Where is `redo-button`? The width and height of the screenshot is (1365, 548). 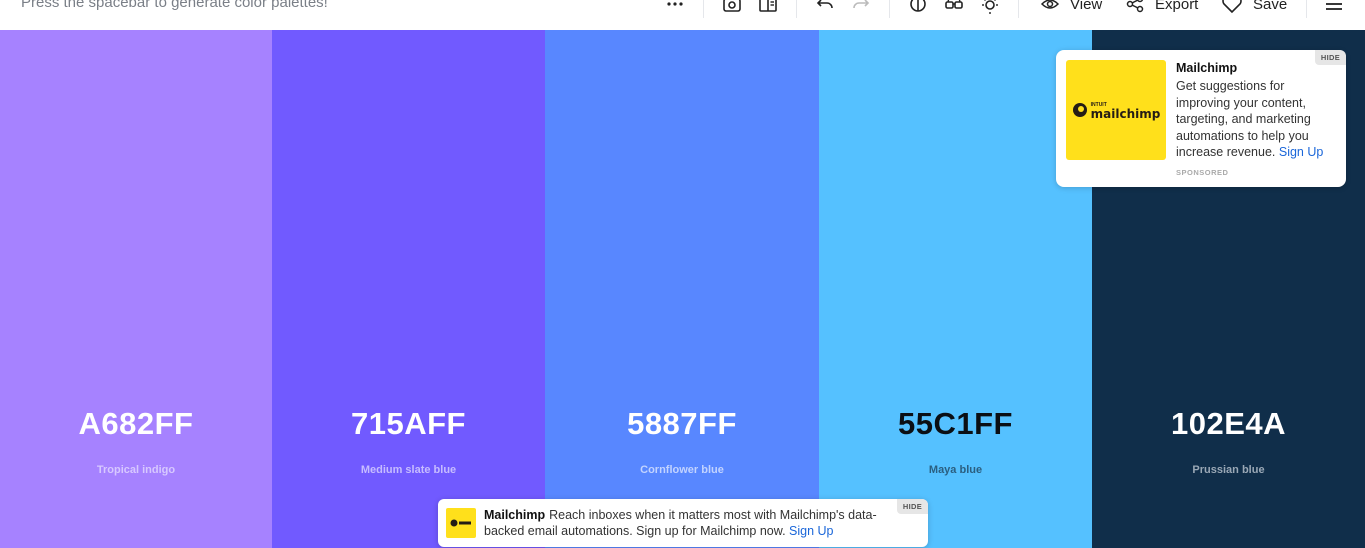 redo-button is located at coordinates (861, 7).